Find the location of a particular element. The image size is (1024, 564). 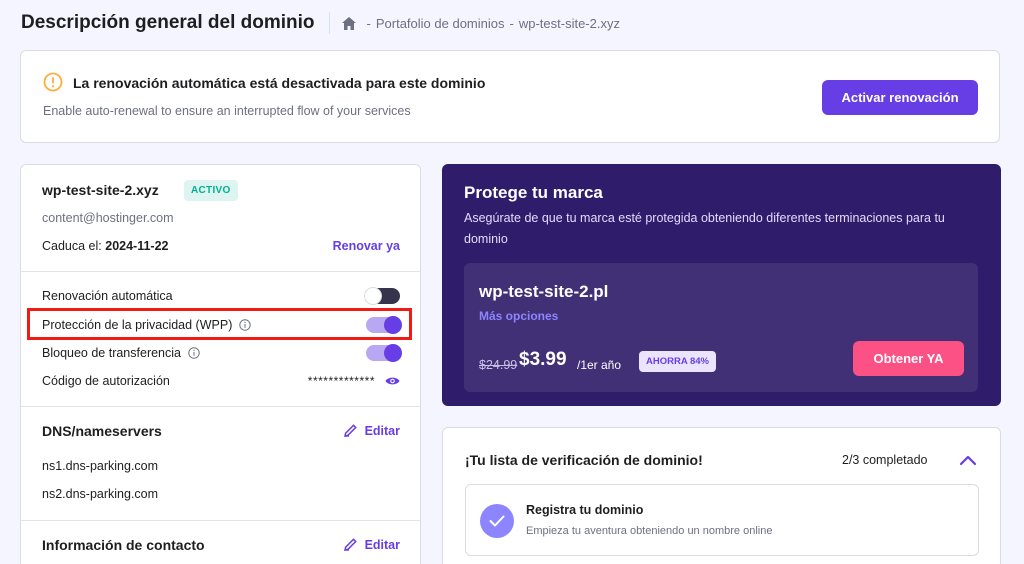

offer-domain: wp-test-site-2.pl is located at coordinates (544, 291).